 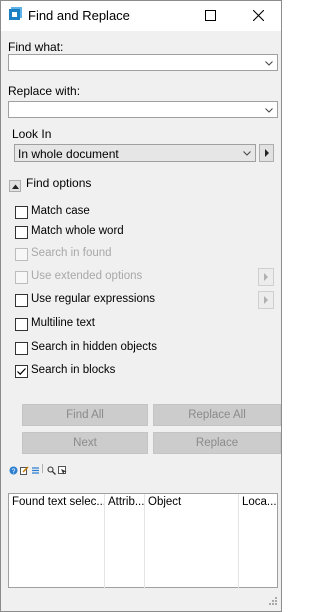 I want to click on caret-up-icon, so click(x=15, y=186).